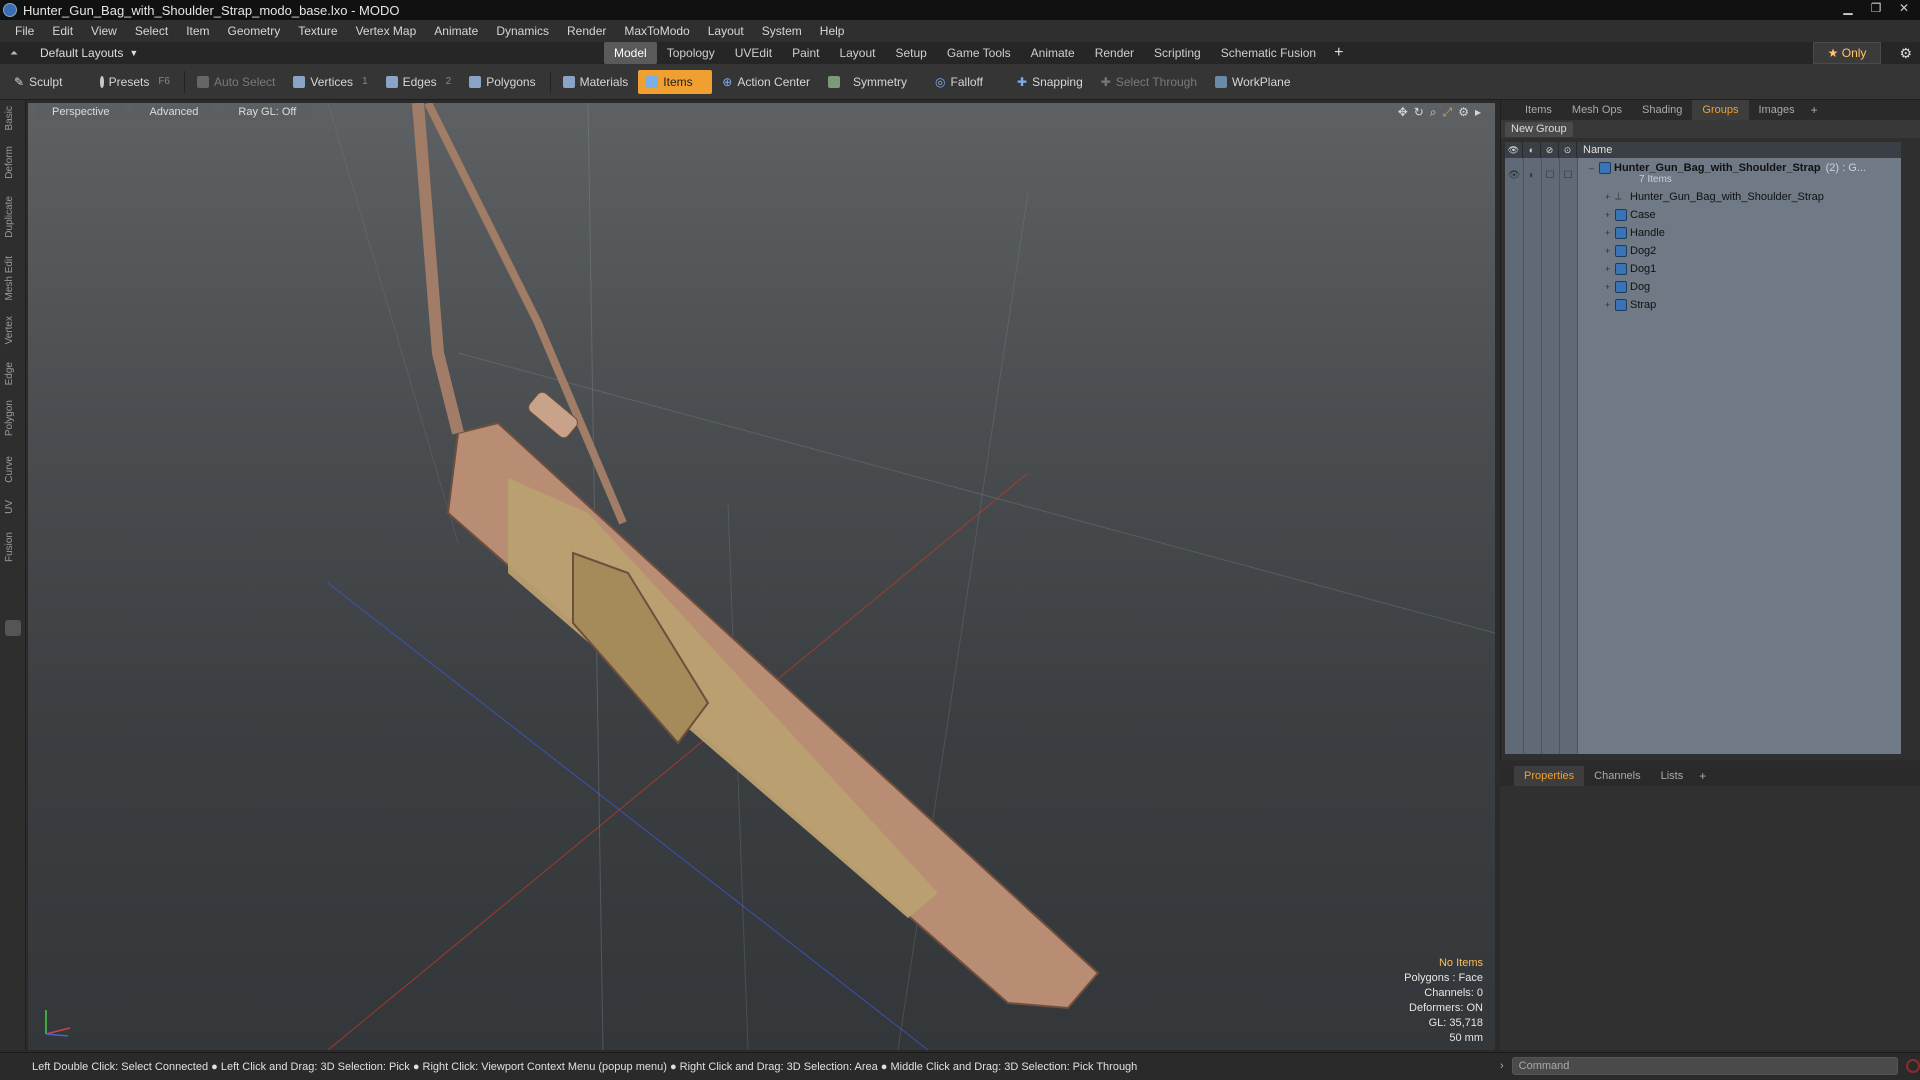 Image resolution: width=1920 pixels, height=1080 pixels. Describe the element at coordinates (675, 81) in the screenshot. I see `items-button: Items` at that location.